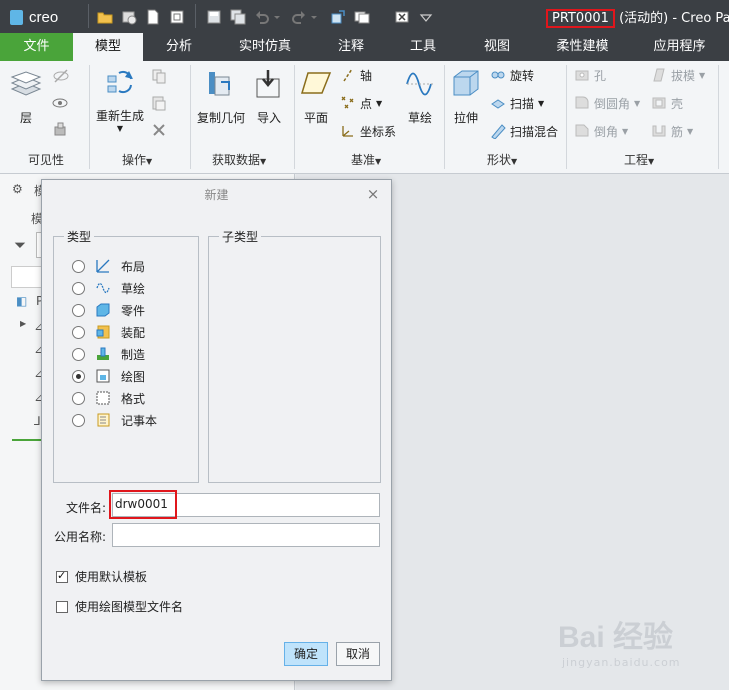 This screenshot has width=729, height=690. Describe the element at coordinates (108, 354) in the screenshot. I see `type-option-manufacturing: 制造` at that location.